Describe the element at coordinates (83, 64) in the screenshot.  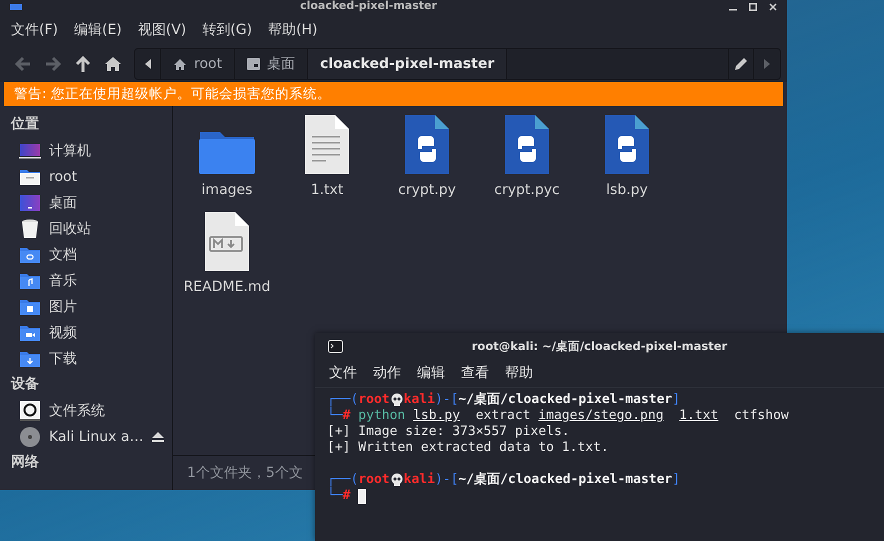
I see `up-arrow-icon` at that location.